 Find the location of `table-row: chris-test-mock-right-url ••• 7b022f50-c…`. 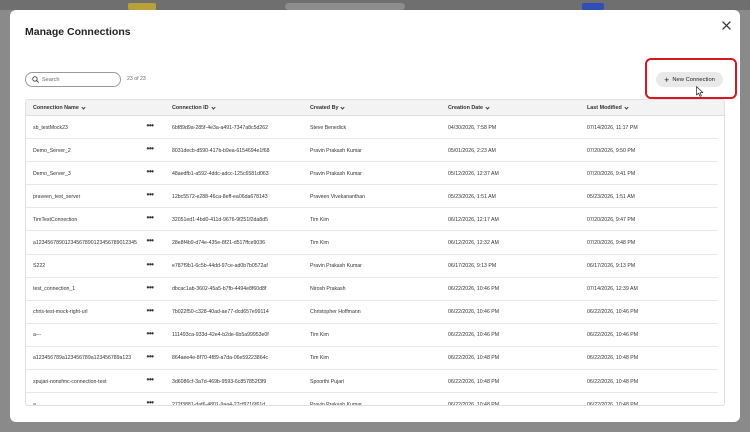

table-row: chris-test-mock-right-url ••• 7b022f50-c… is located at coordinates (372, 312).